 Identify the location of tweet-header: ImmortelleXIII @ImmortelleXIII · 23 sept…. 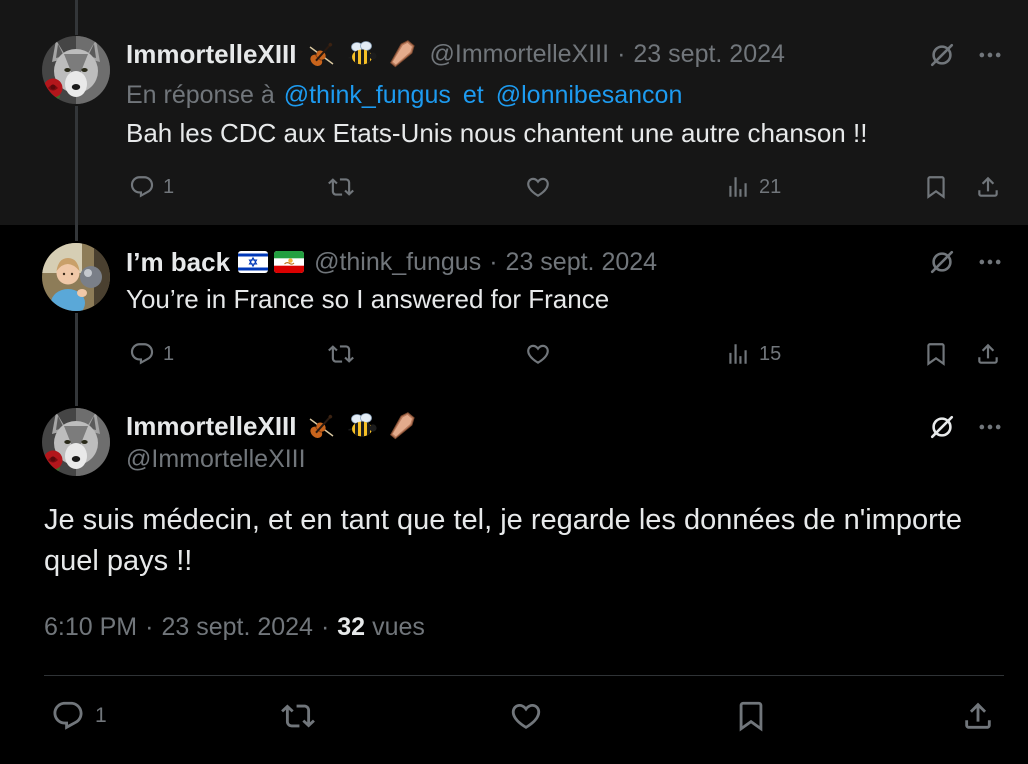
(455, 54).